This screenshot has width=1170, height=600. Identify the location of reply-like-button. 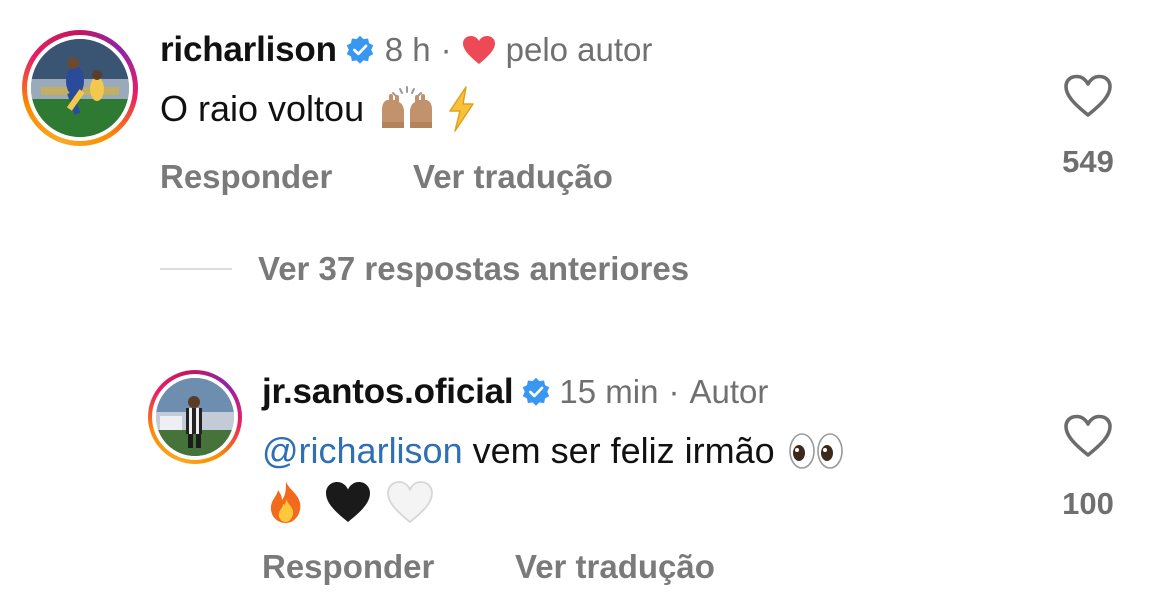
(1088, 436).